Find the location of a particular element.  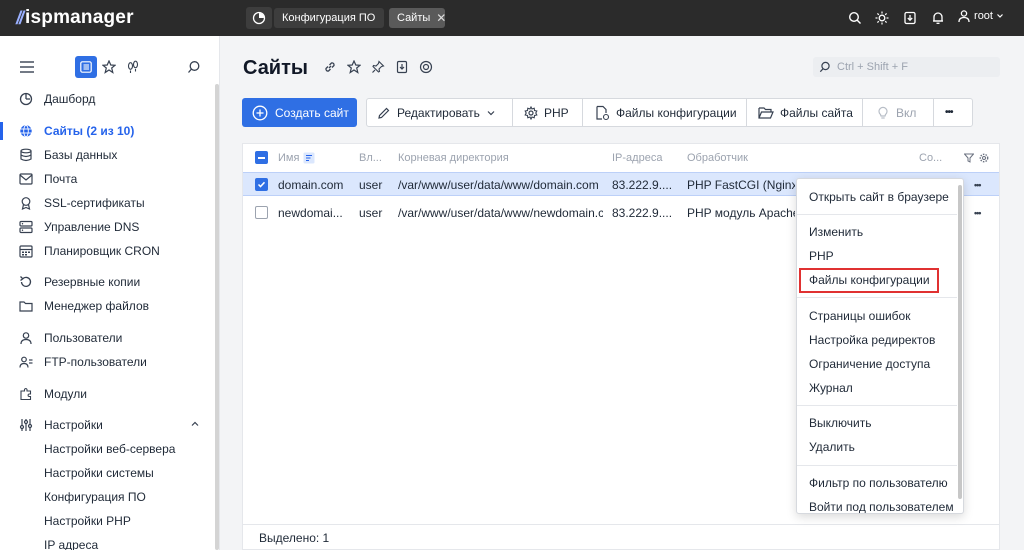

logo: // ispmanager is located at coordinates (75, 18).